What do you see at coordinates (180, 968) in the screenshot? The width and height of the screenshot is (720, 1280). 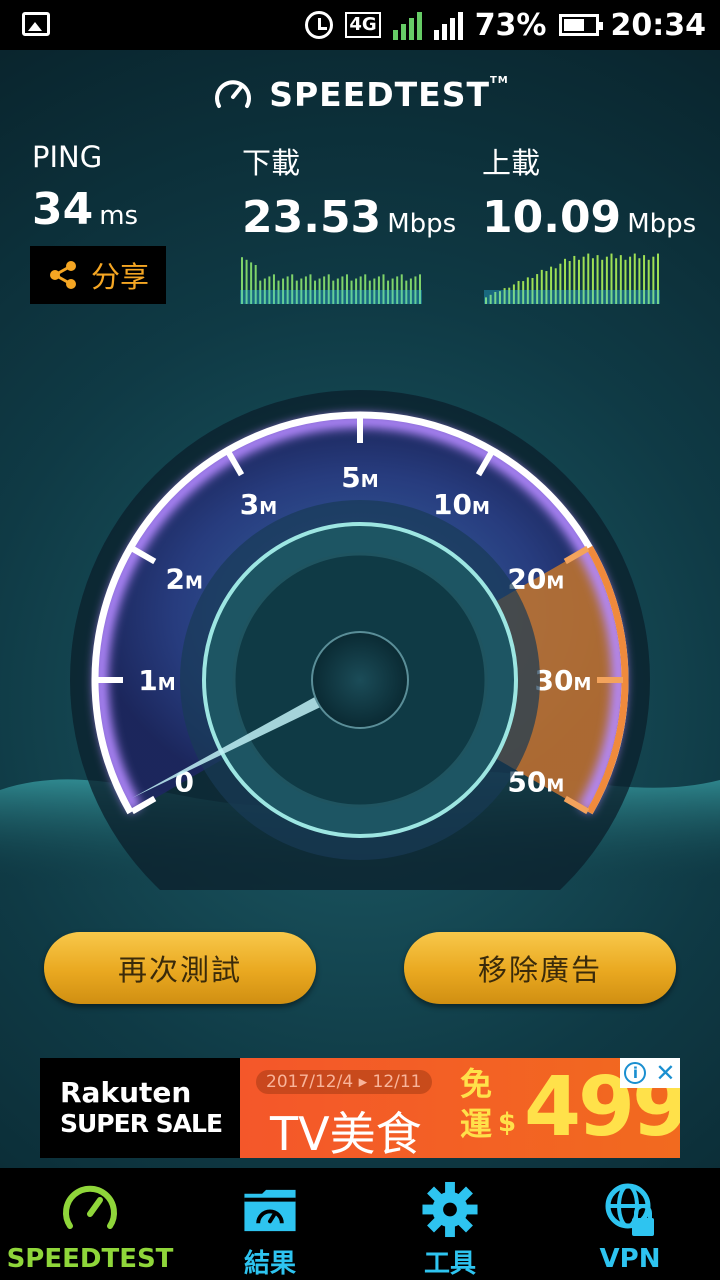 I see `retest-button: 再次測試` at bounding box center [180, 968].